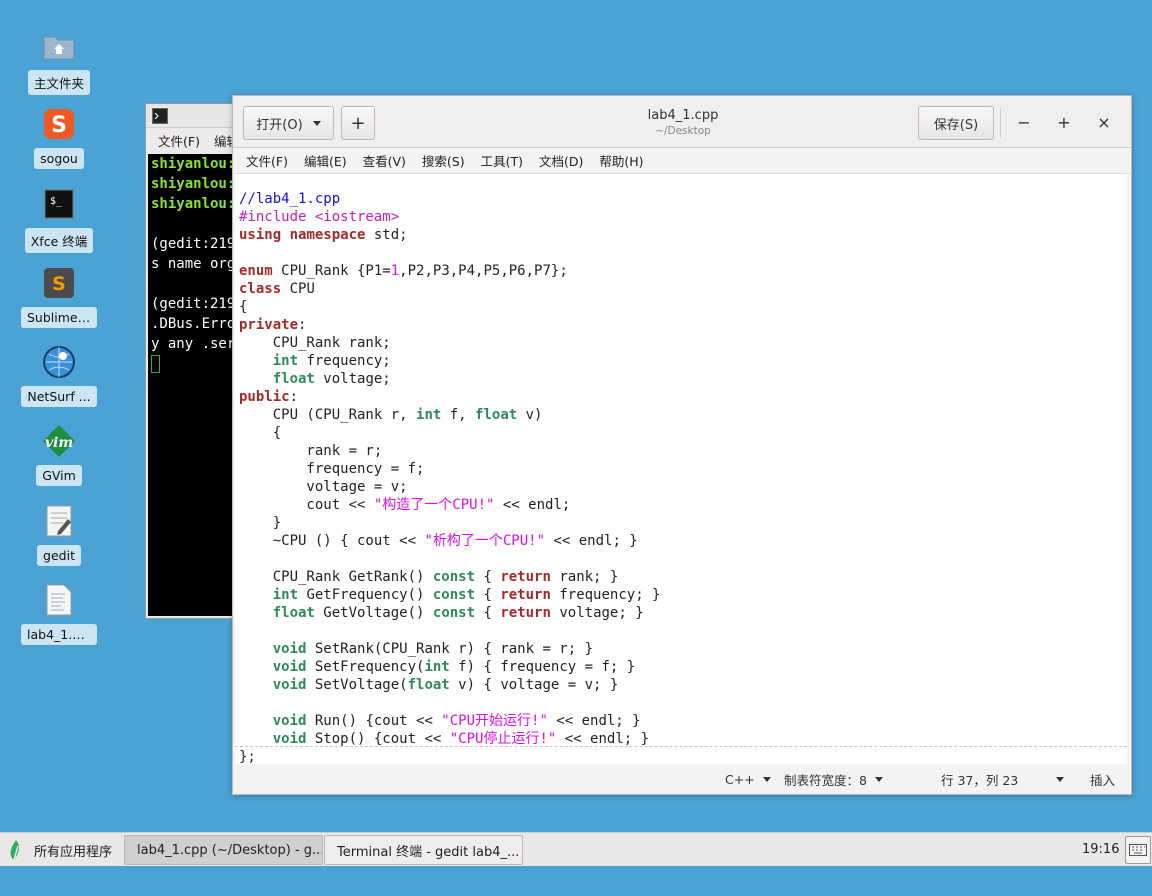 Image resolution: width=1152 pixels, height=896 pixels. What do you see at coordinates (294, 397) in the screenshot?
I see `code-token: :` at bounding box center [294, 397].